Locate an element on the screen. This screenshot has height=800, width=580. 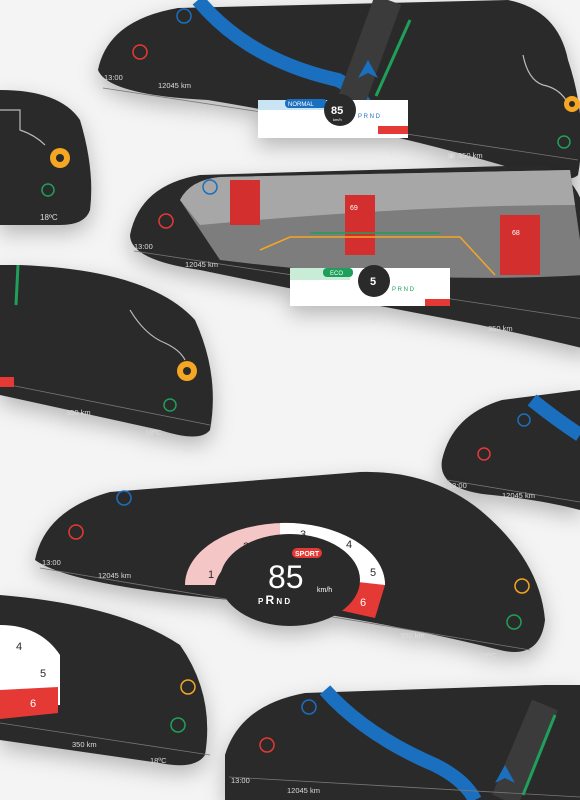
pillar is located at coordinates (245, 202).